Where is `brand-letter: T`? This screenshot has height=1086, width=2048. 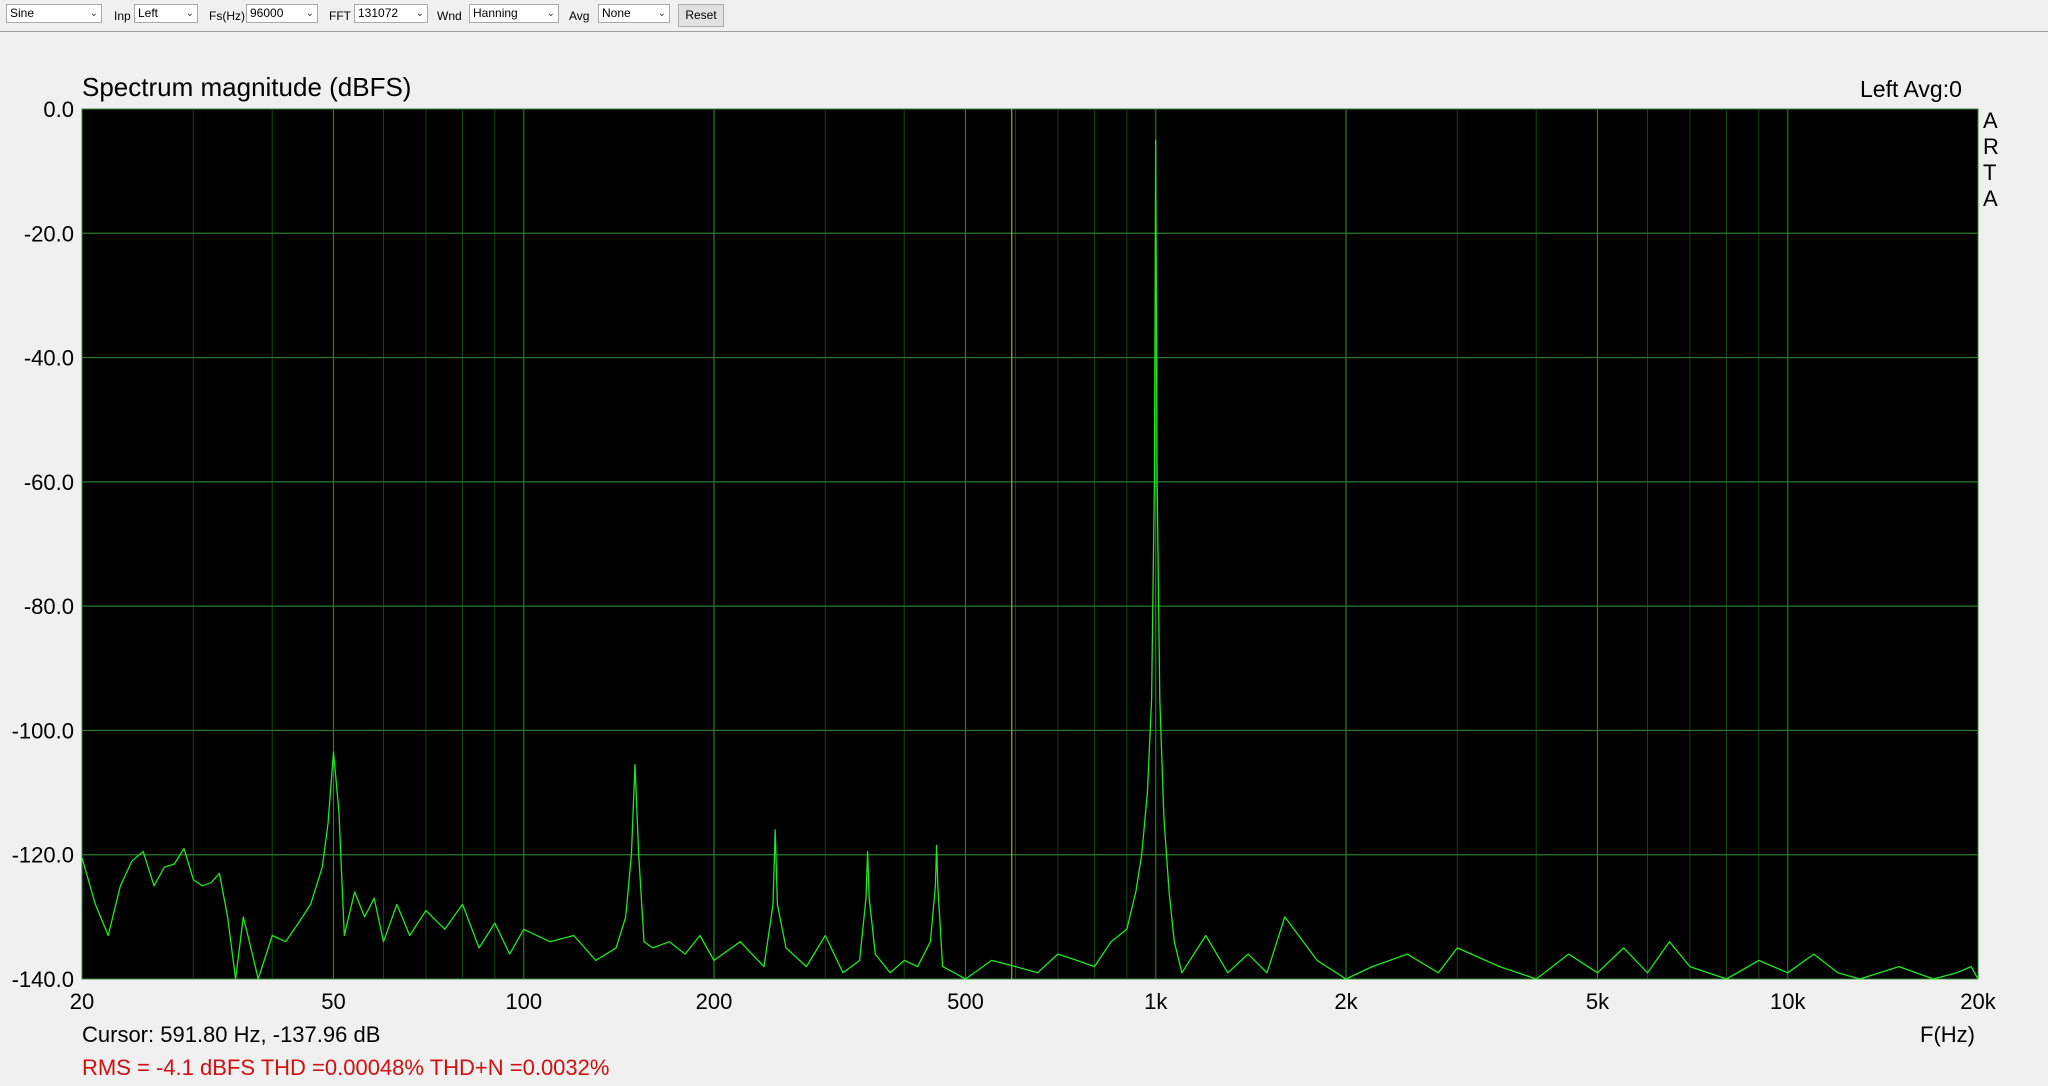
brand-letter: T is located at coordinates (1990, 172).